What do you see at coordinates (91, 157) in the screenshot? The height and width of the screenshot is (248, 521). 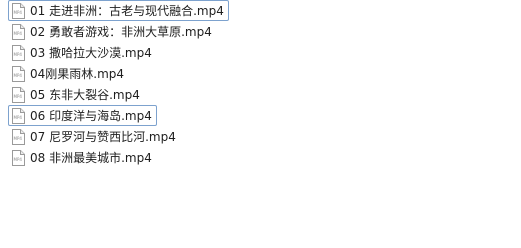 I see `file-name: 08 非洲最美城市.mp4` at bounding box center [91, 157].